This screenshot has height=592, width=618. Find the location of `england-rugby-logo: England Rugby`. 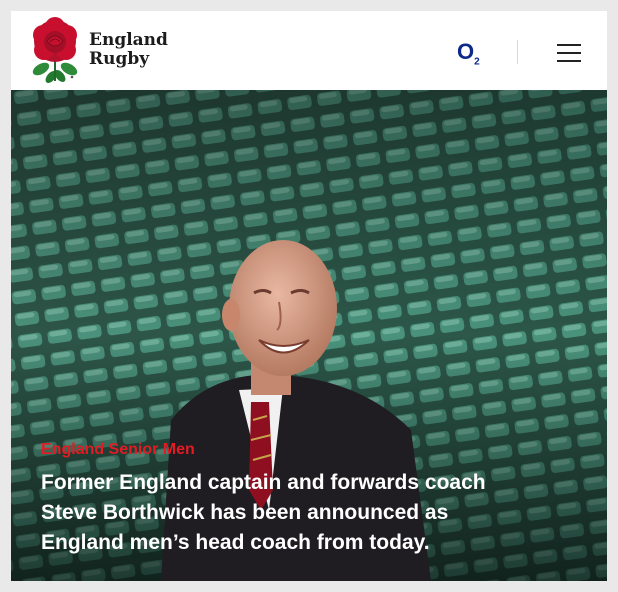

england-rugby-logo: England Rugby is located at coordinates (98, 50).